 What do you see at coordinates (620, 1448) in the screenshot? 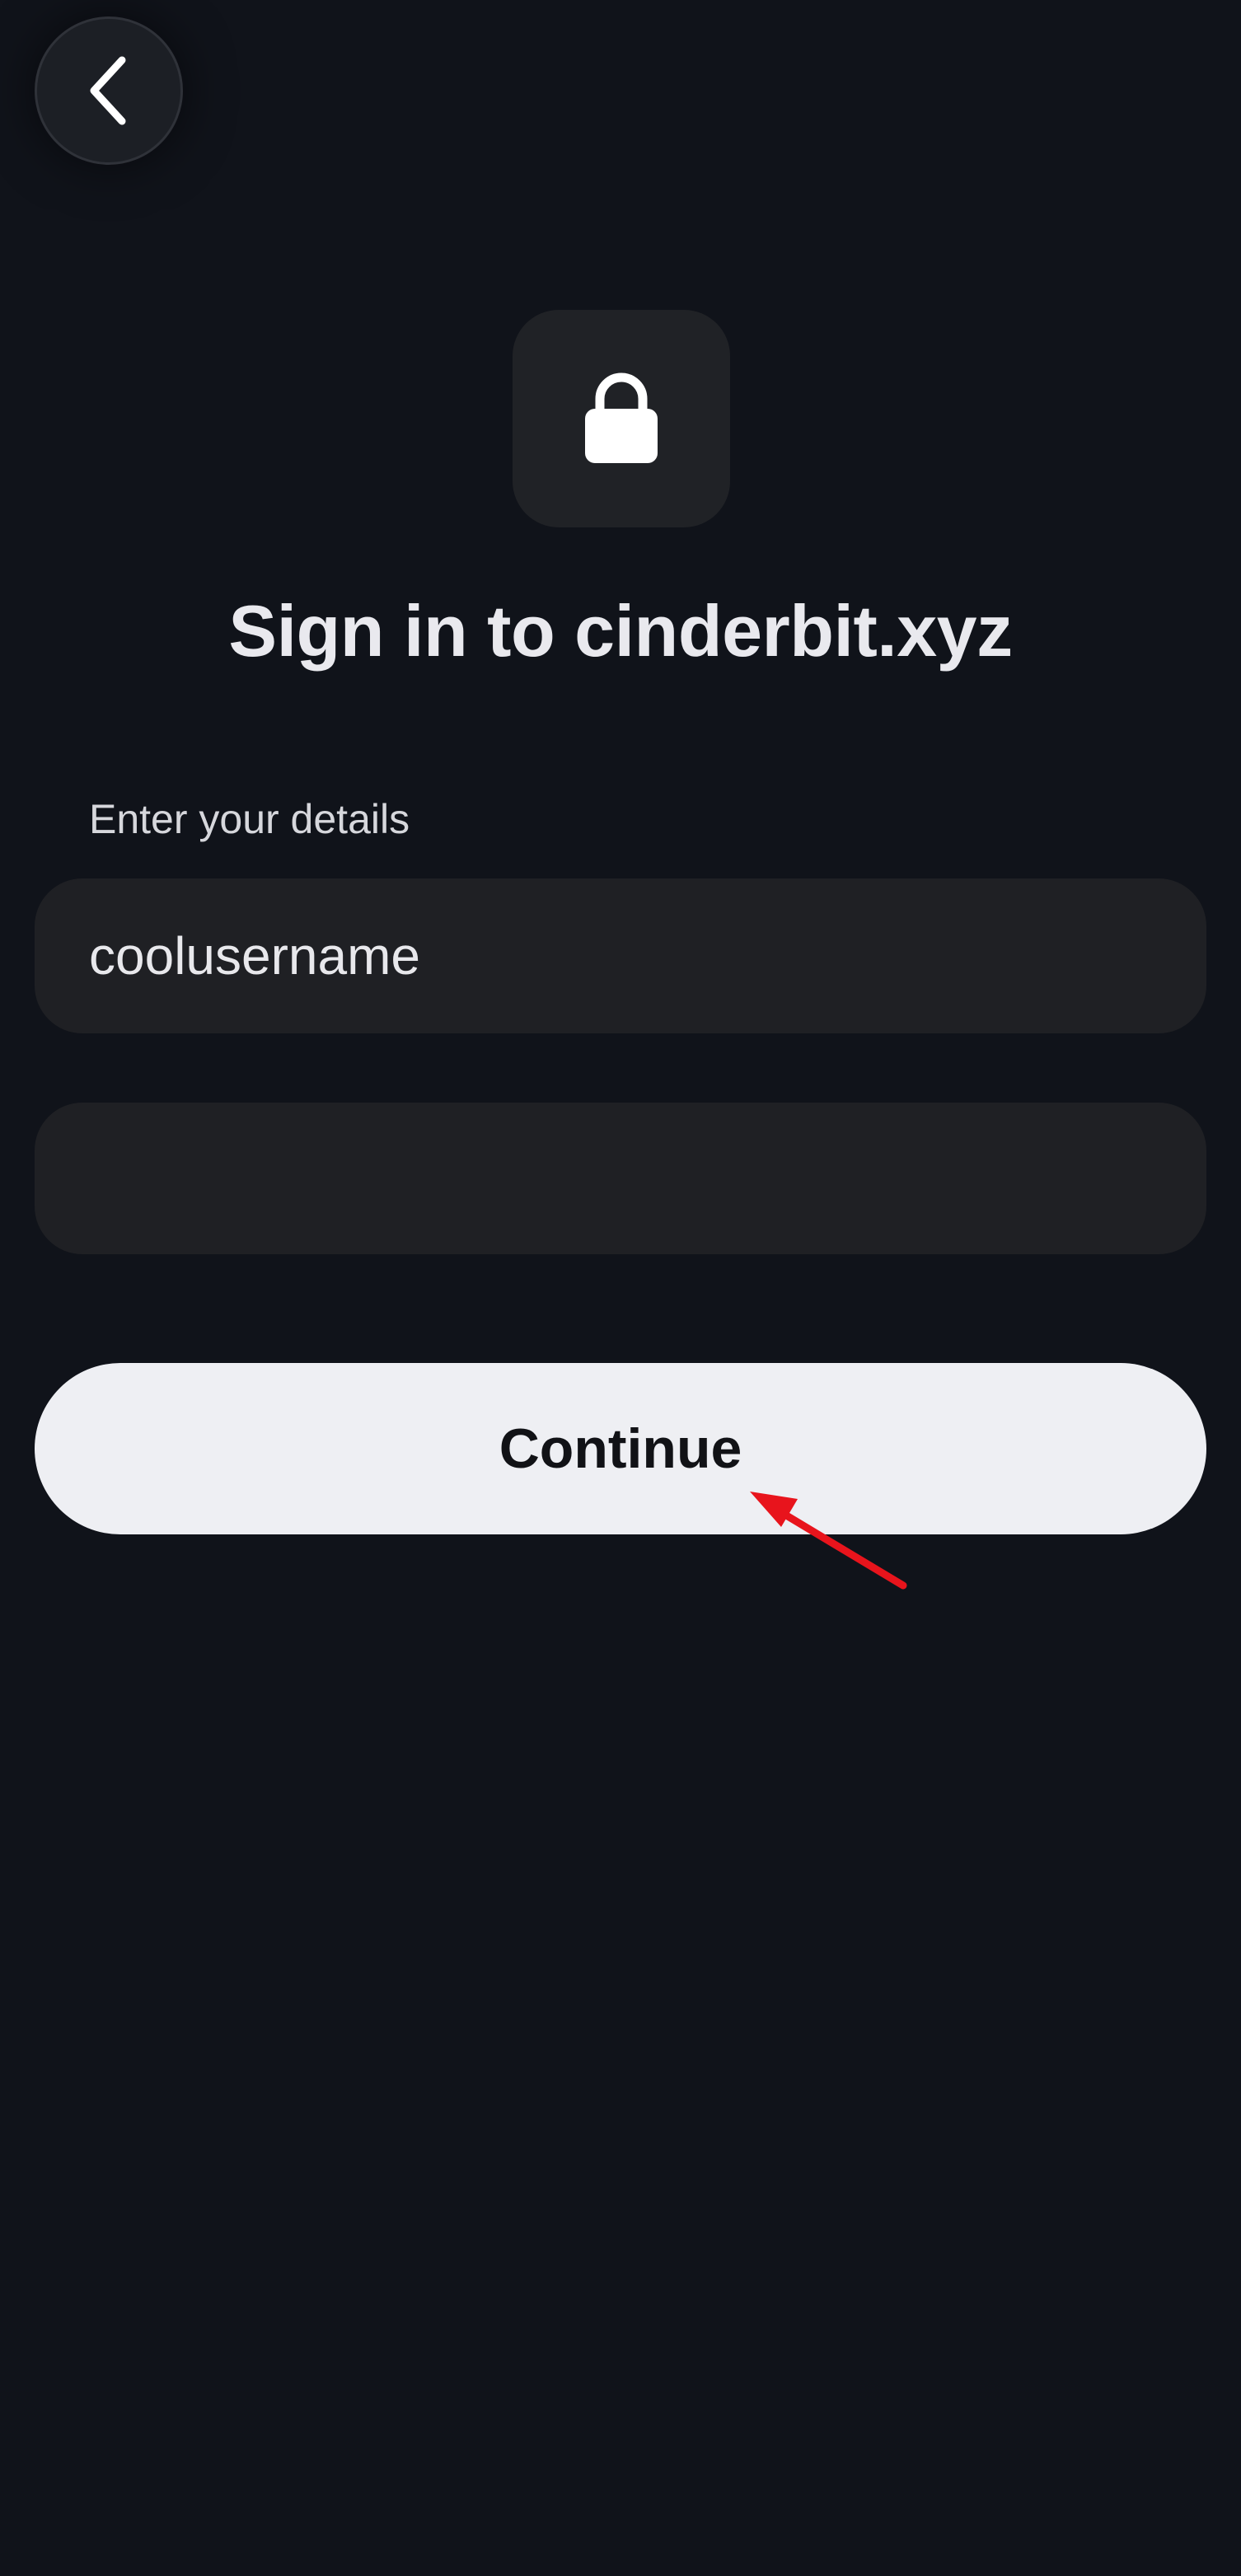
I see `continue-button: Continue` at bounding box center [620, 1448].